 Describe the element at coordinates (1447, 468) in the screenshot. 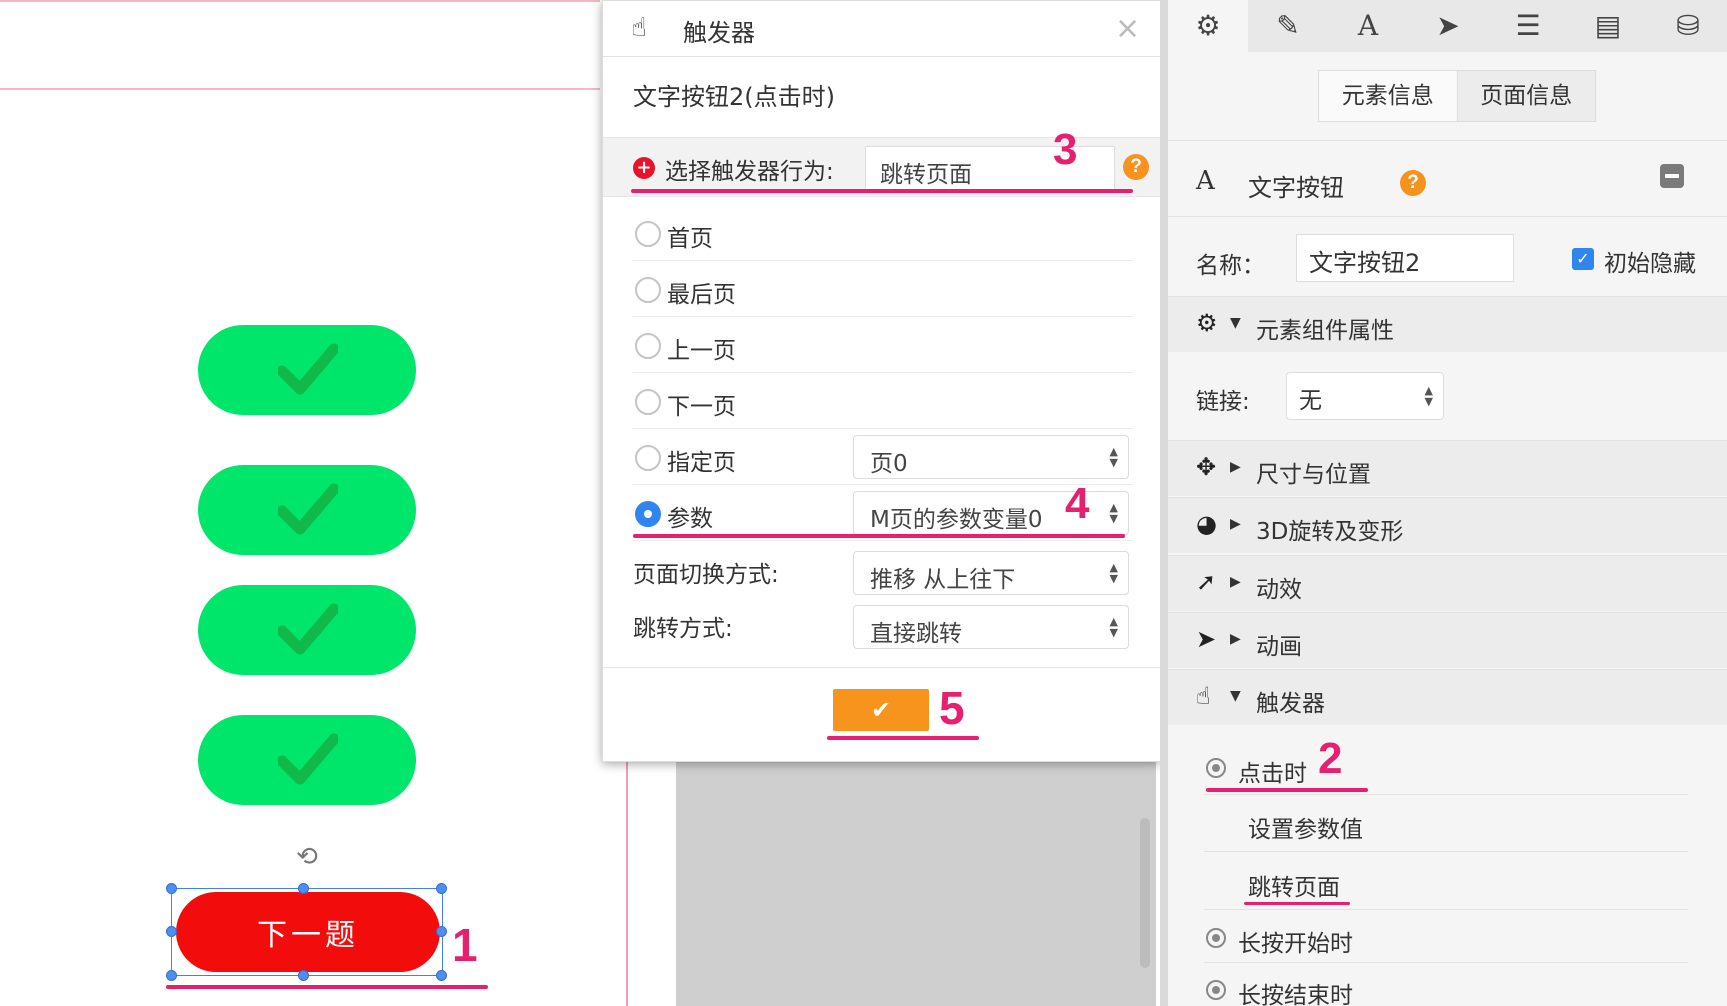

I see `section-size-position: ✥ ▶ 尺寸与位置` at that location.